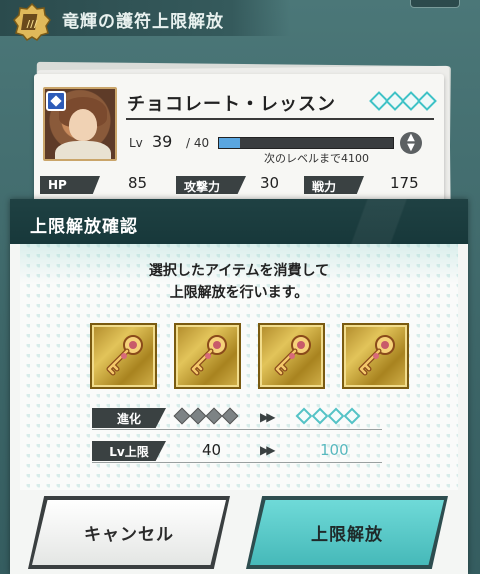  What do you see at coordinates (162, 141) in the screenshot?
I see `level-value: 39` at bounding box center [162, 141].